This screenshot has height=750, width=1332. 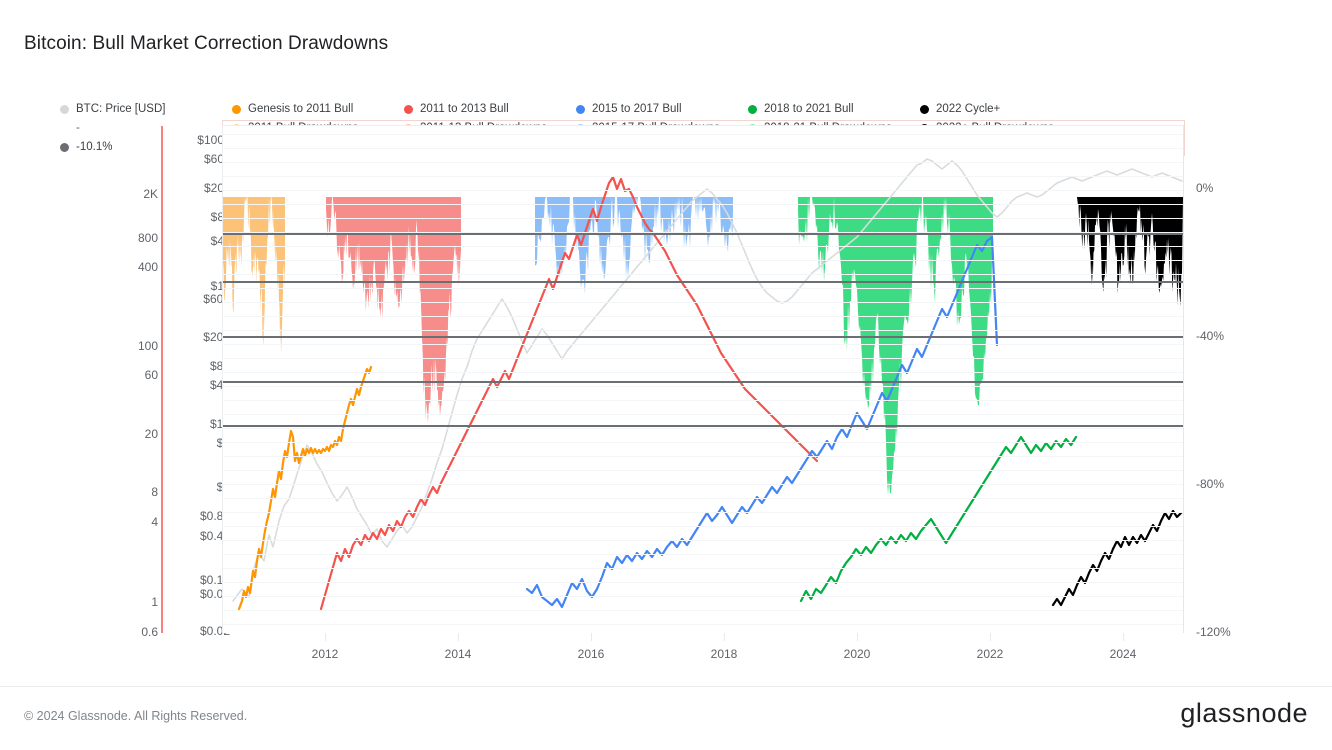 I want to click on legend-item-btc-price-2: -10.1%, so click(x=112, y=147).